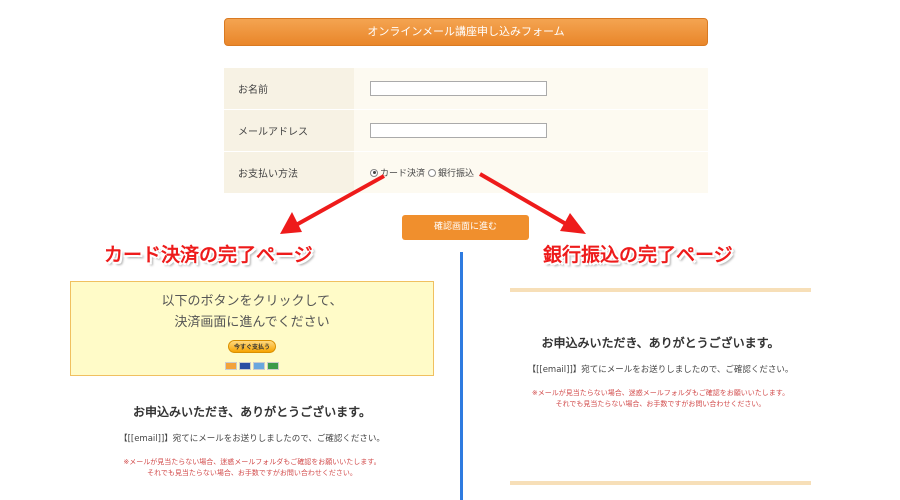  Describe the element at coordinates (374, 172) in the screenshot. I see `radio-card-payment` at that location.